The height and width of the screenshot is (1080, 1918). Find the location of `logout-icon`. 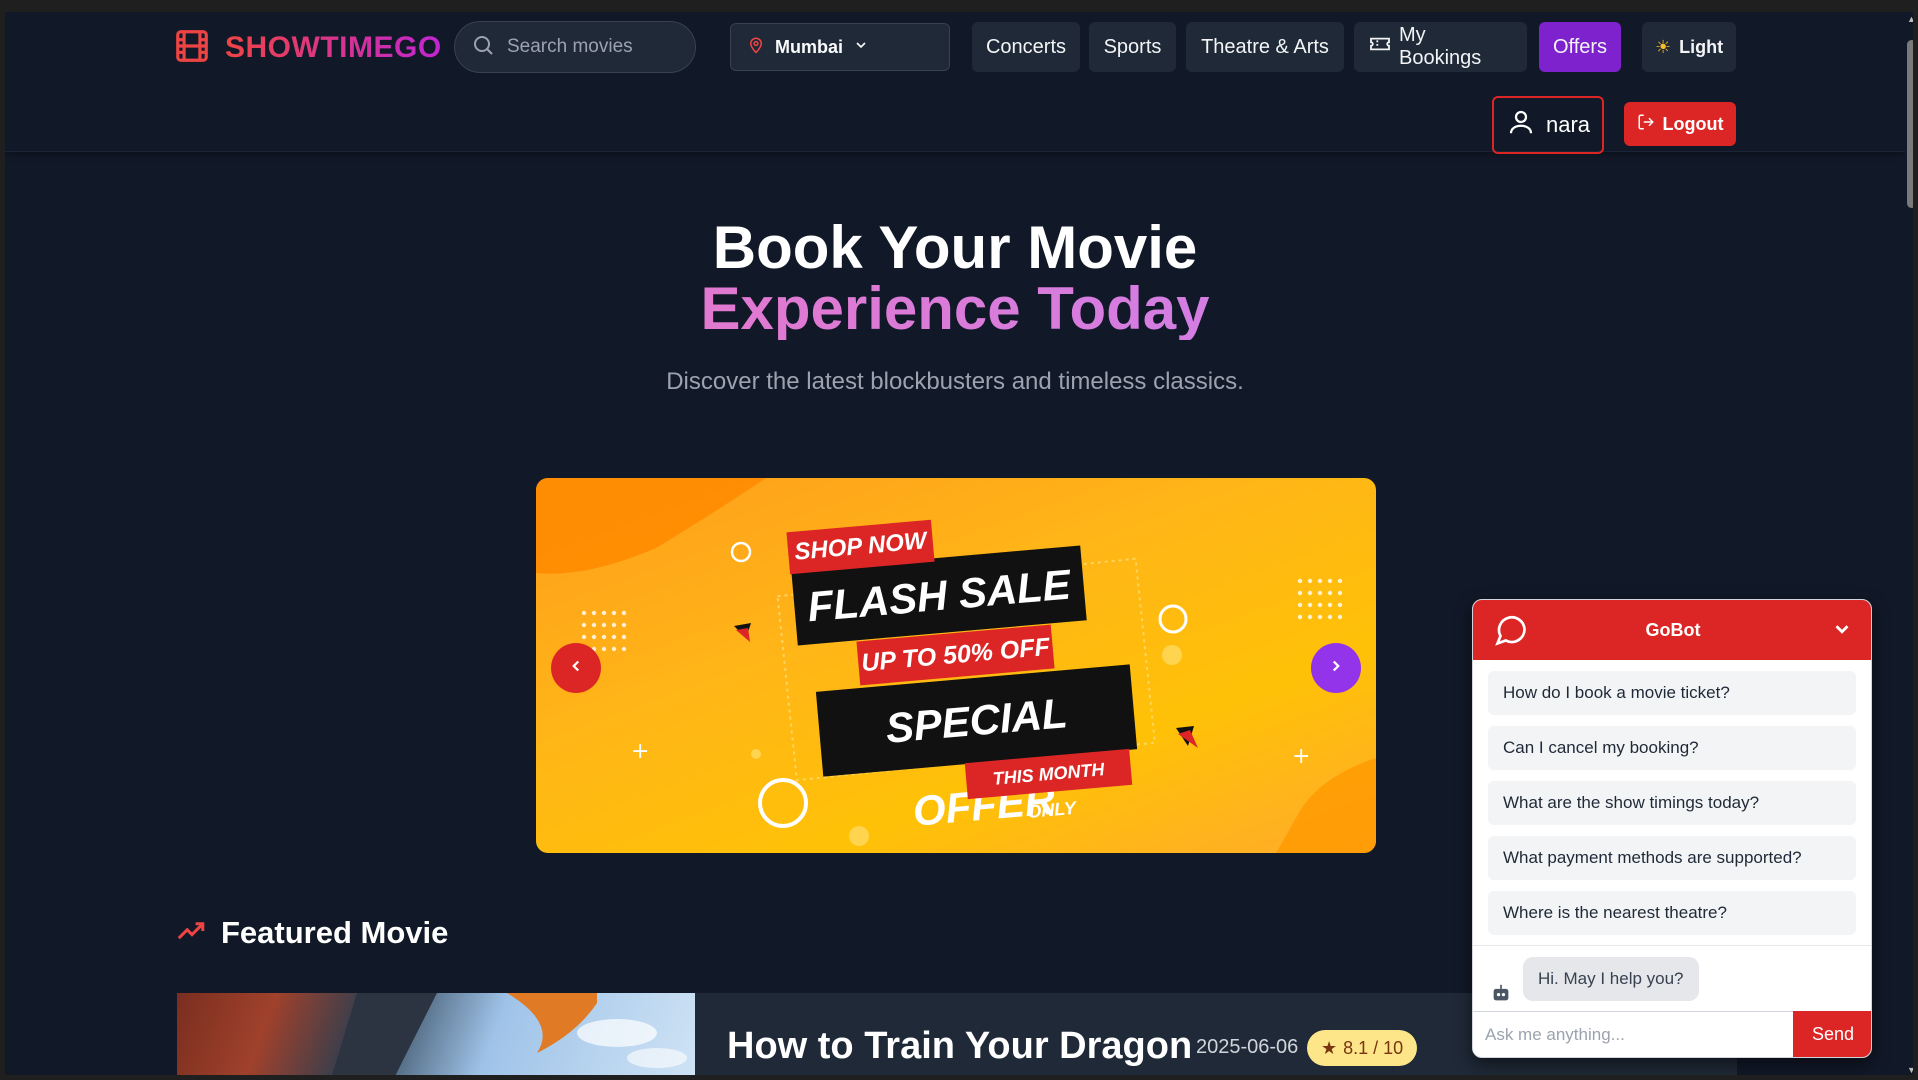

logout-icon is located at coordinates (1646, 124).